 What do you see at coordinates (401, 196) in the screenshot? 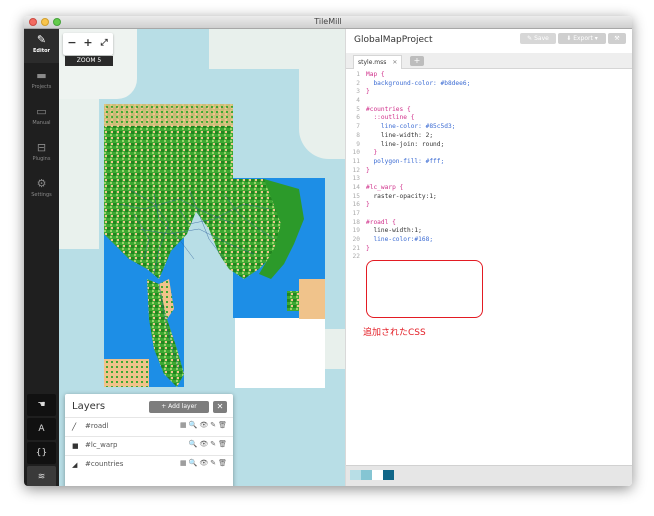
I see `code-text: raster-opacity:1;` at bounding box center [401, 196].